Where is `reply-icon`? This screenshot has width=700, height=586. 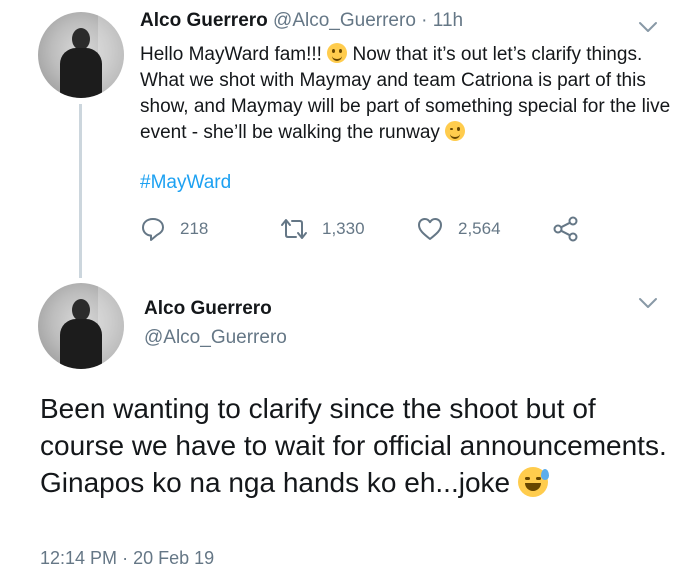
reply-icon is located at coordinates (153, 229).